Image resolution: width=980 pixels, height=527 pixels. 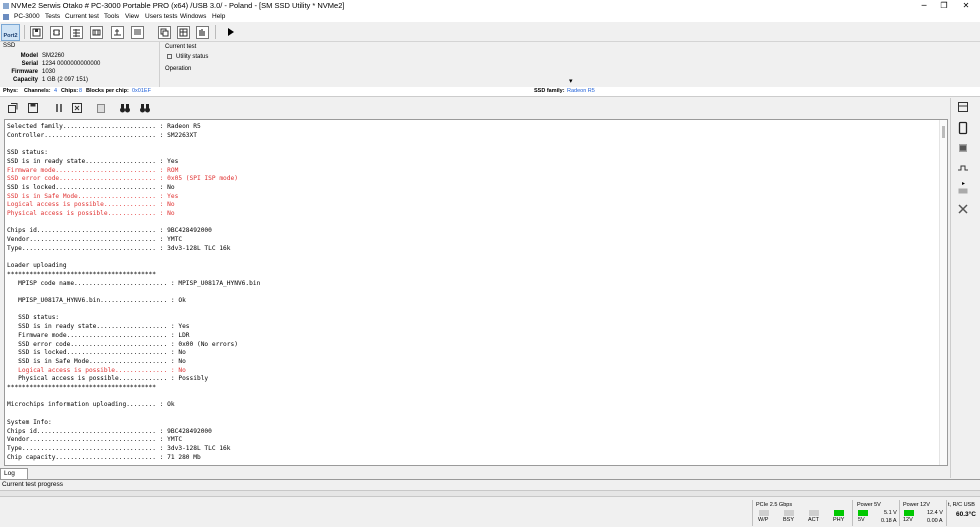 I want to click on model-label: Model, so click(x=29, y=56).